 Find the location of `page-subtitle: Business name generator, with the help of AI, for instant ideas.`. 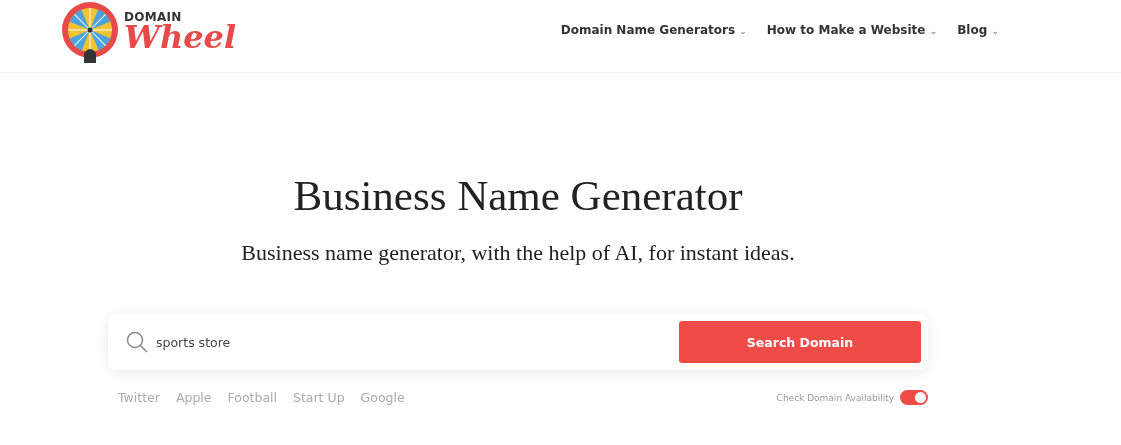

page-subtitle: Business name generator, with the help of AI, for instant ideas. is located at coordinates (518, 253).